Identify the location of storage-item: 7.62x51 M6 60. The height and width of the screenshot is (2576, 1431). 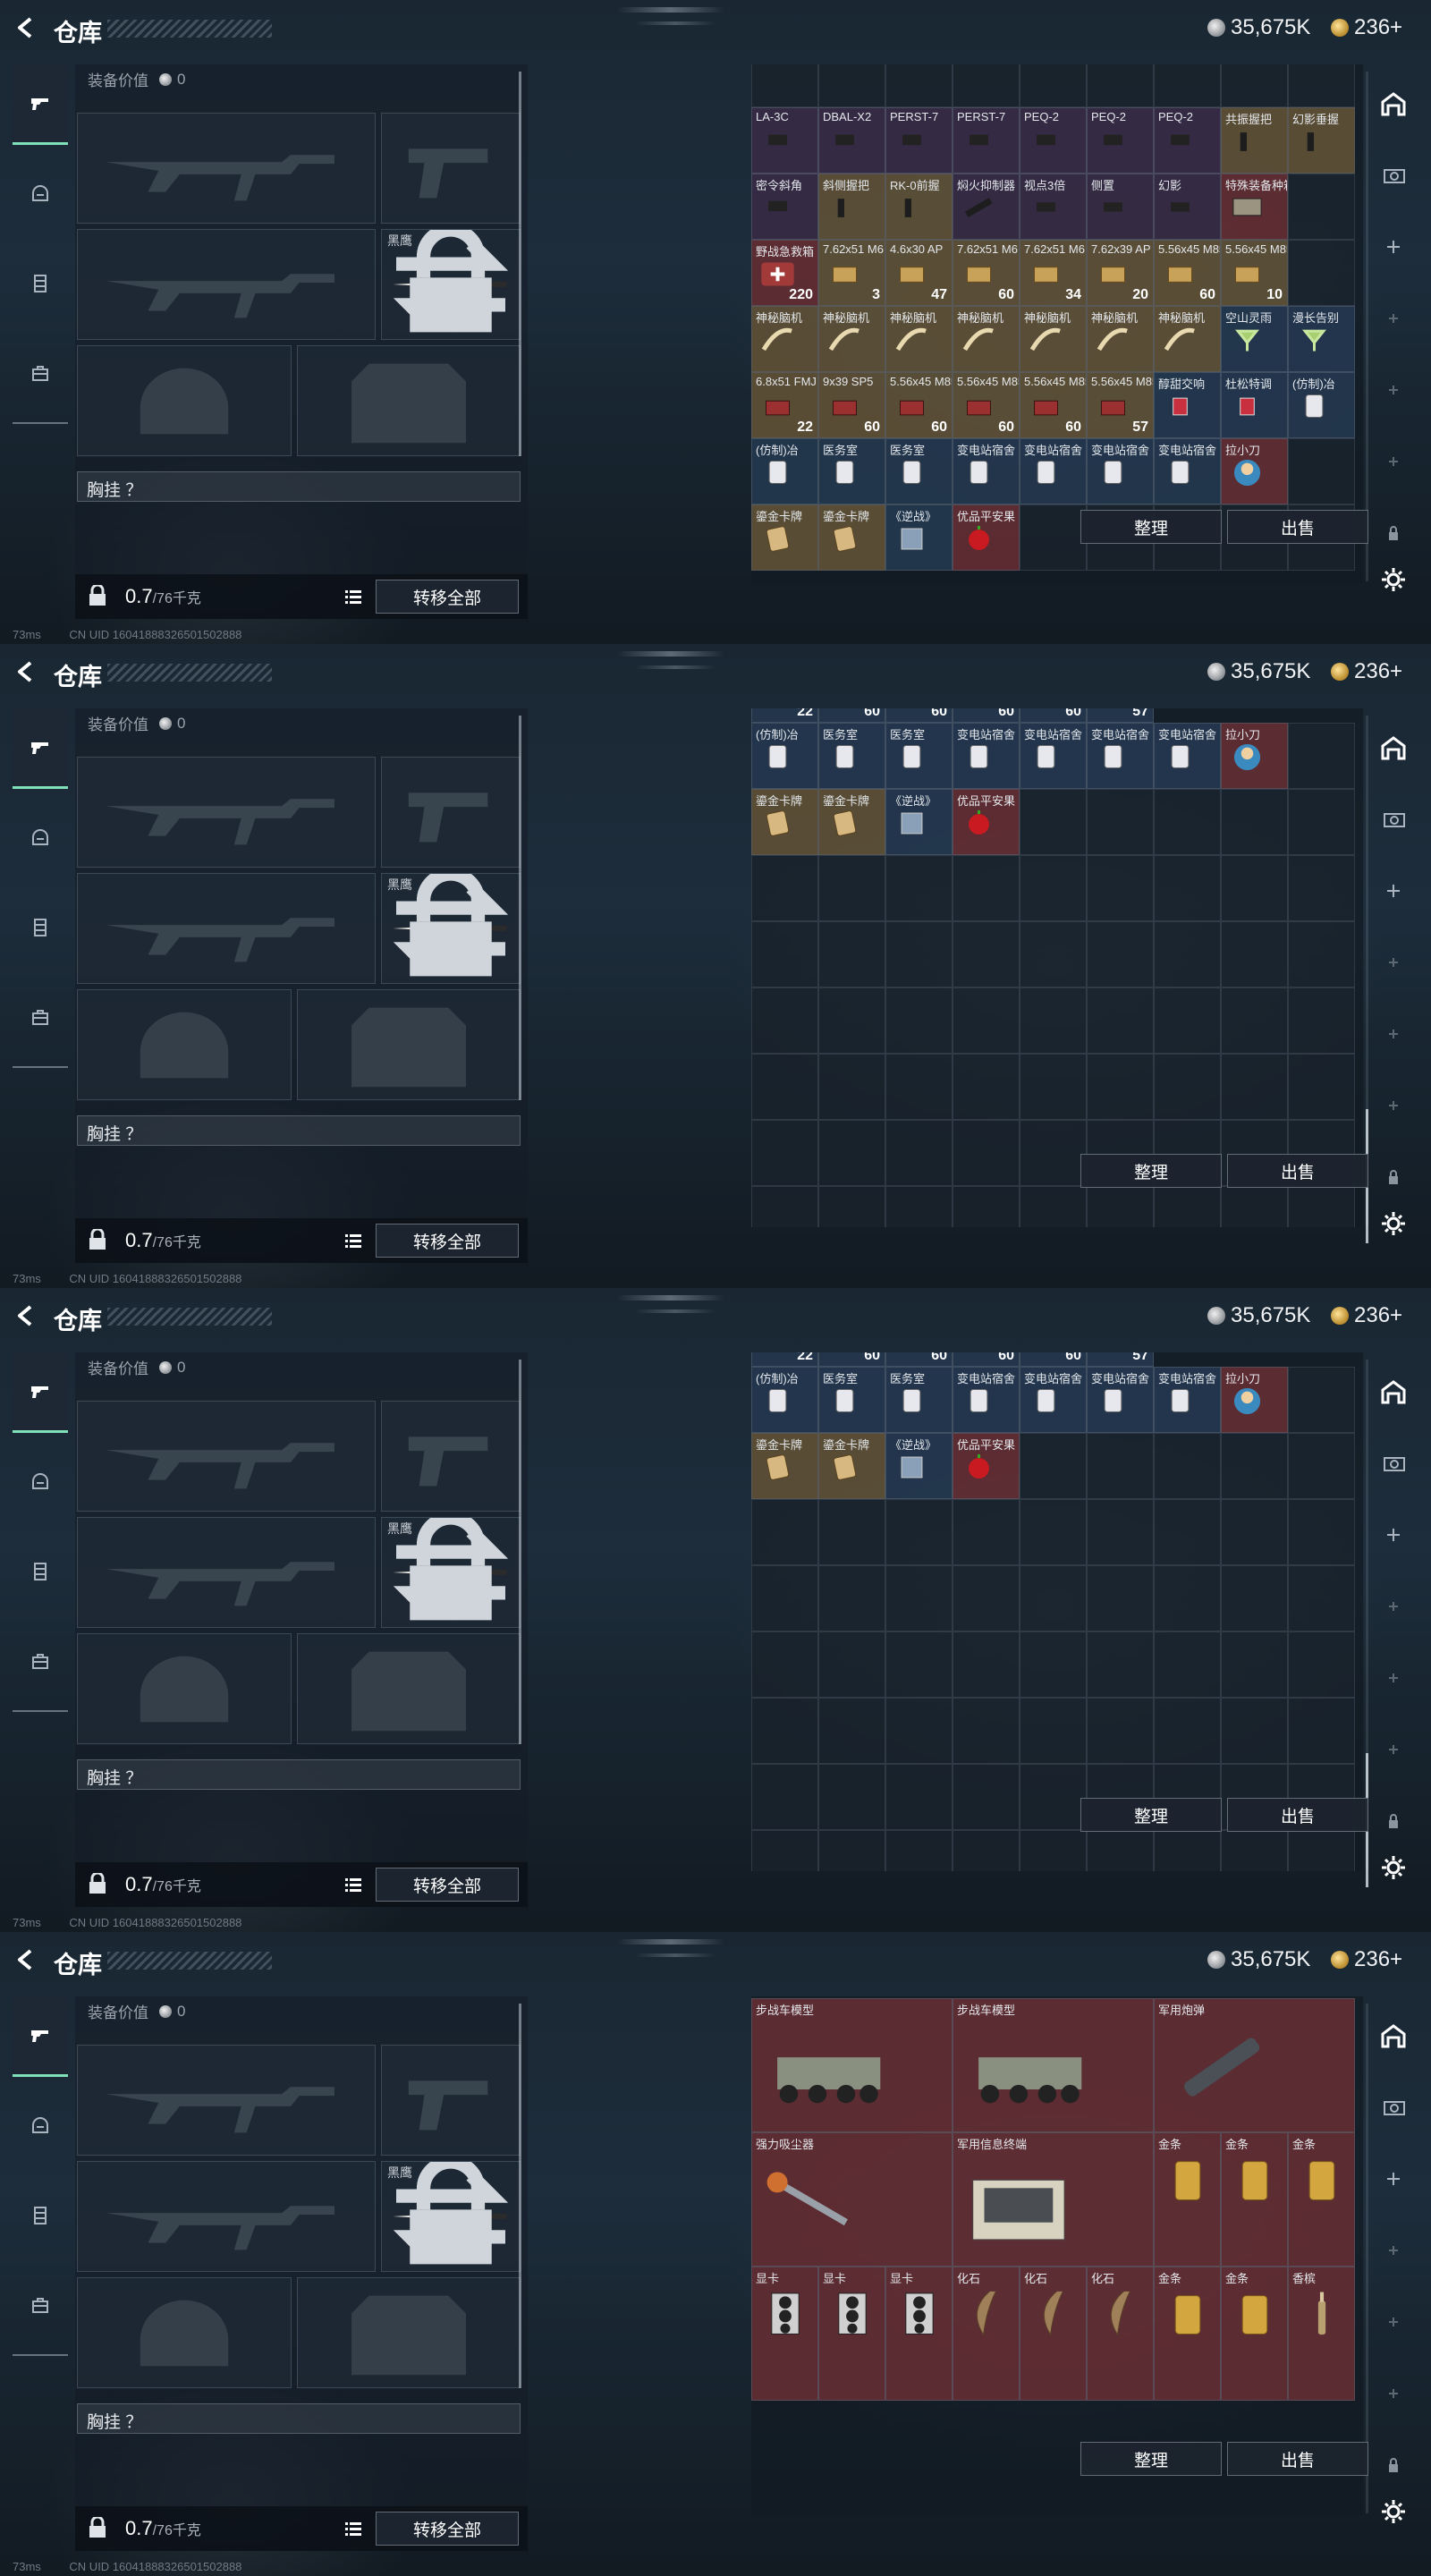
(986, 273).